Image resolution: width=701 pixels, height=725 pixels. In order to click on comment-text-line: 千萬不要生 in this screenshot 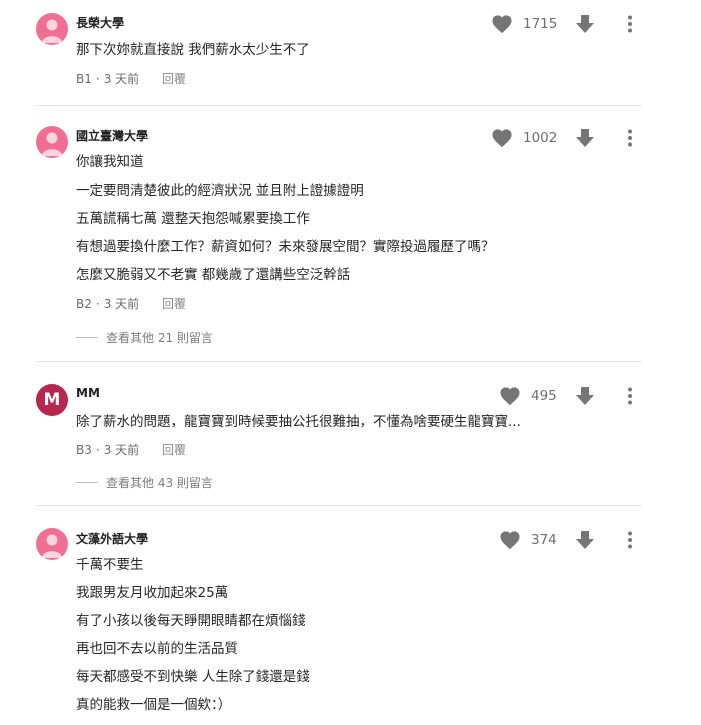, I will do `click(110, 565)`.